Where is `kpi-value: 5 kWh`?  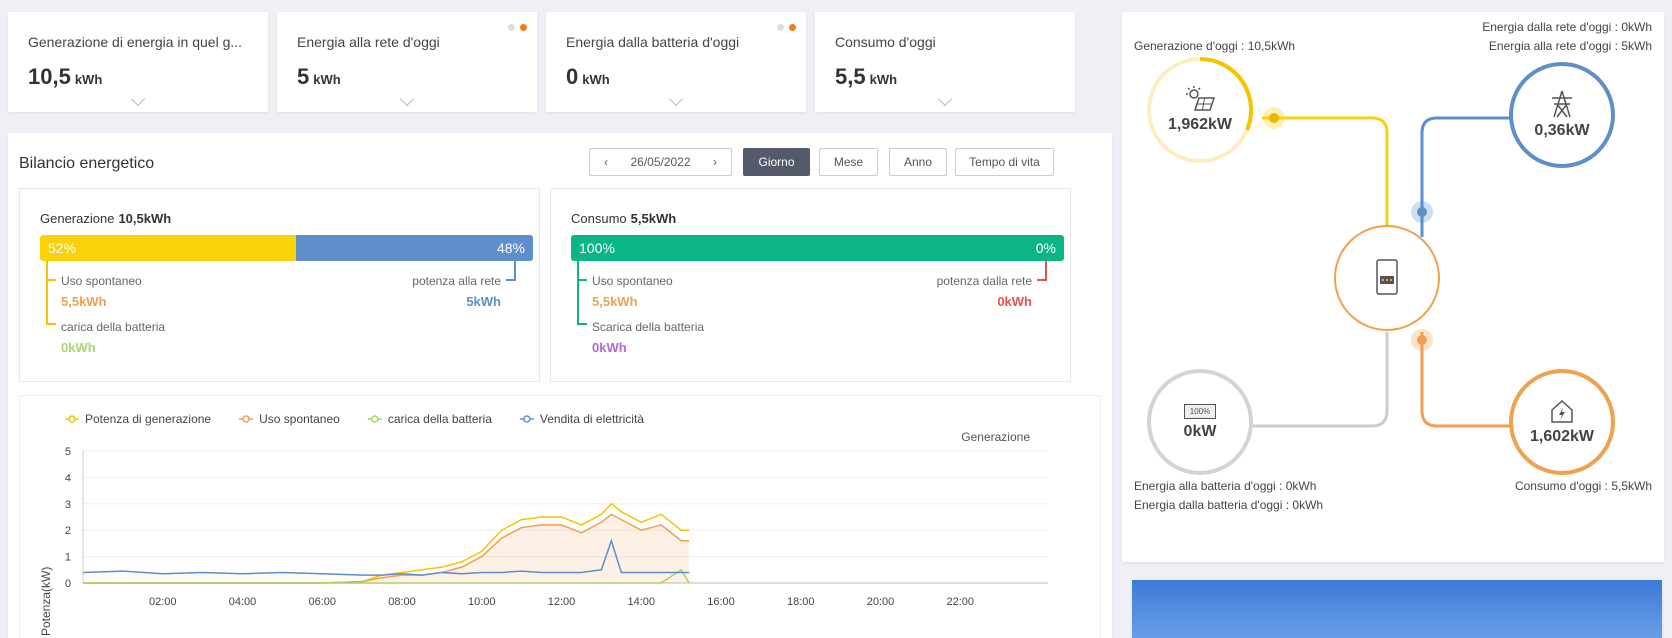
kpi-value: 5 kWh is located at coordinates (319, 76).